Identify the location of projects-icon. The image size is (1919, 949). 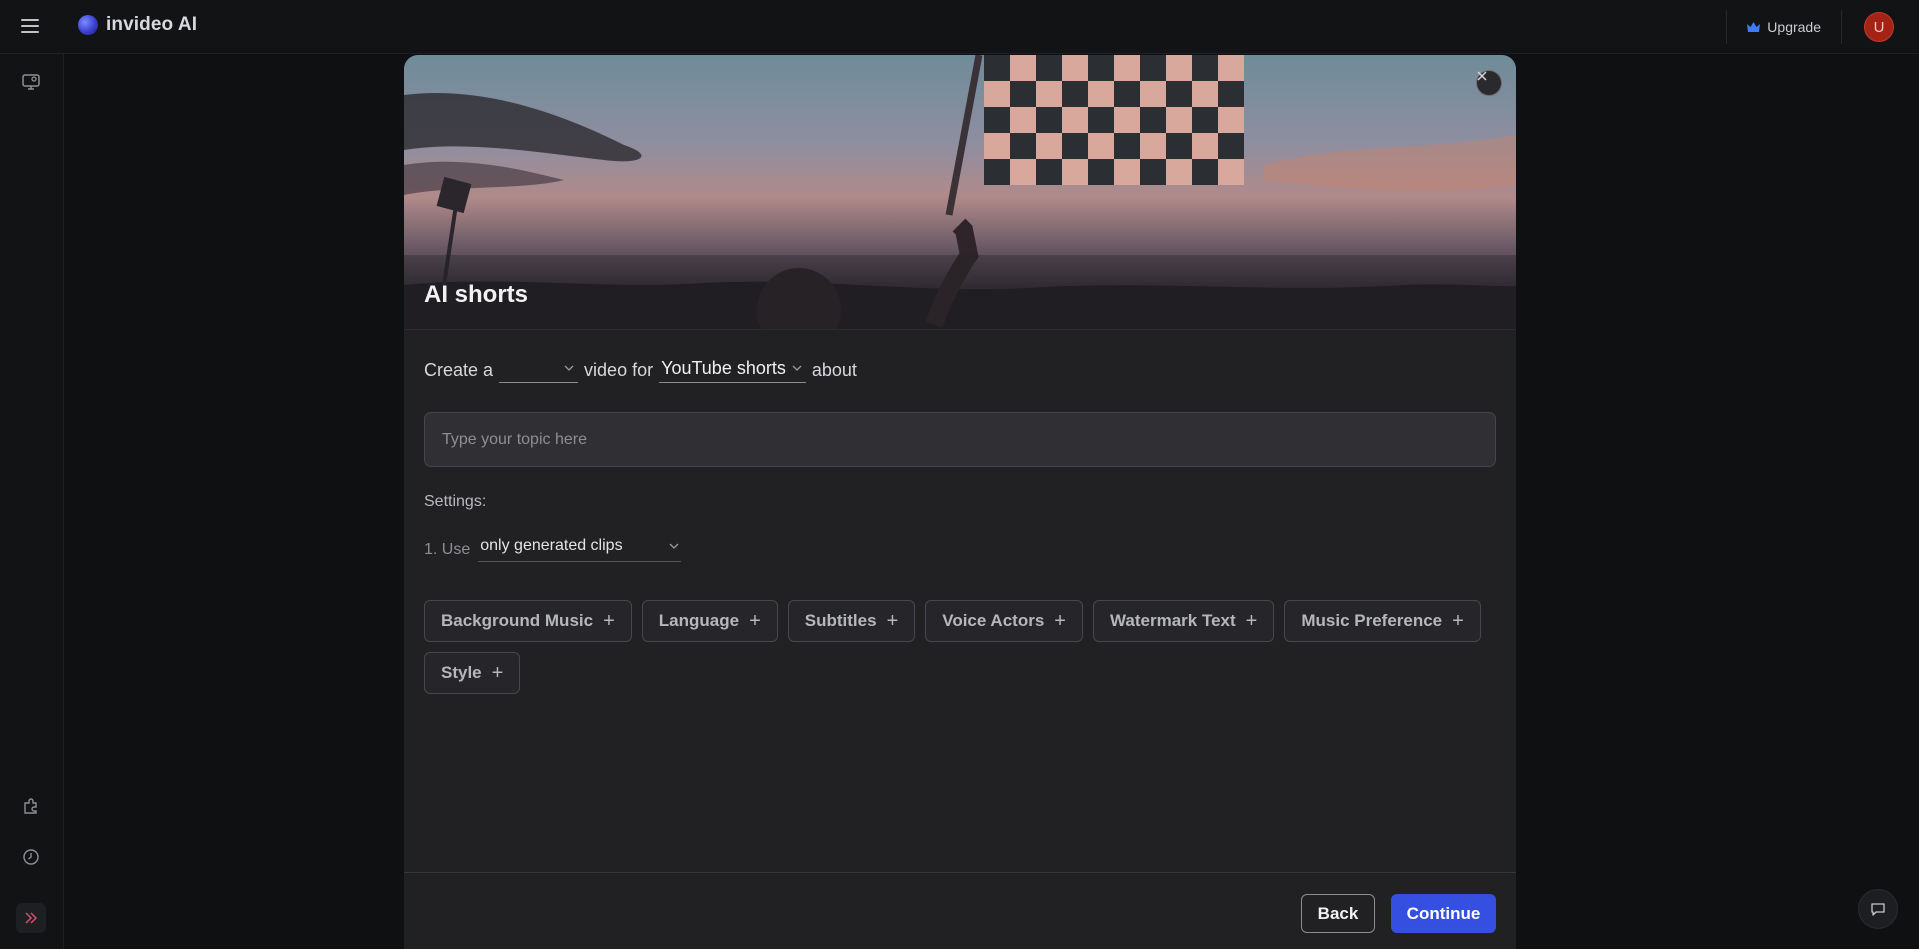
(31, 82).